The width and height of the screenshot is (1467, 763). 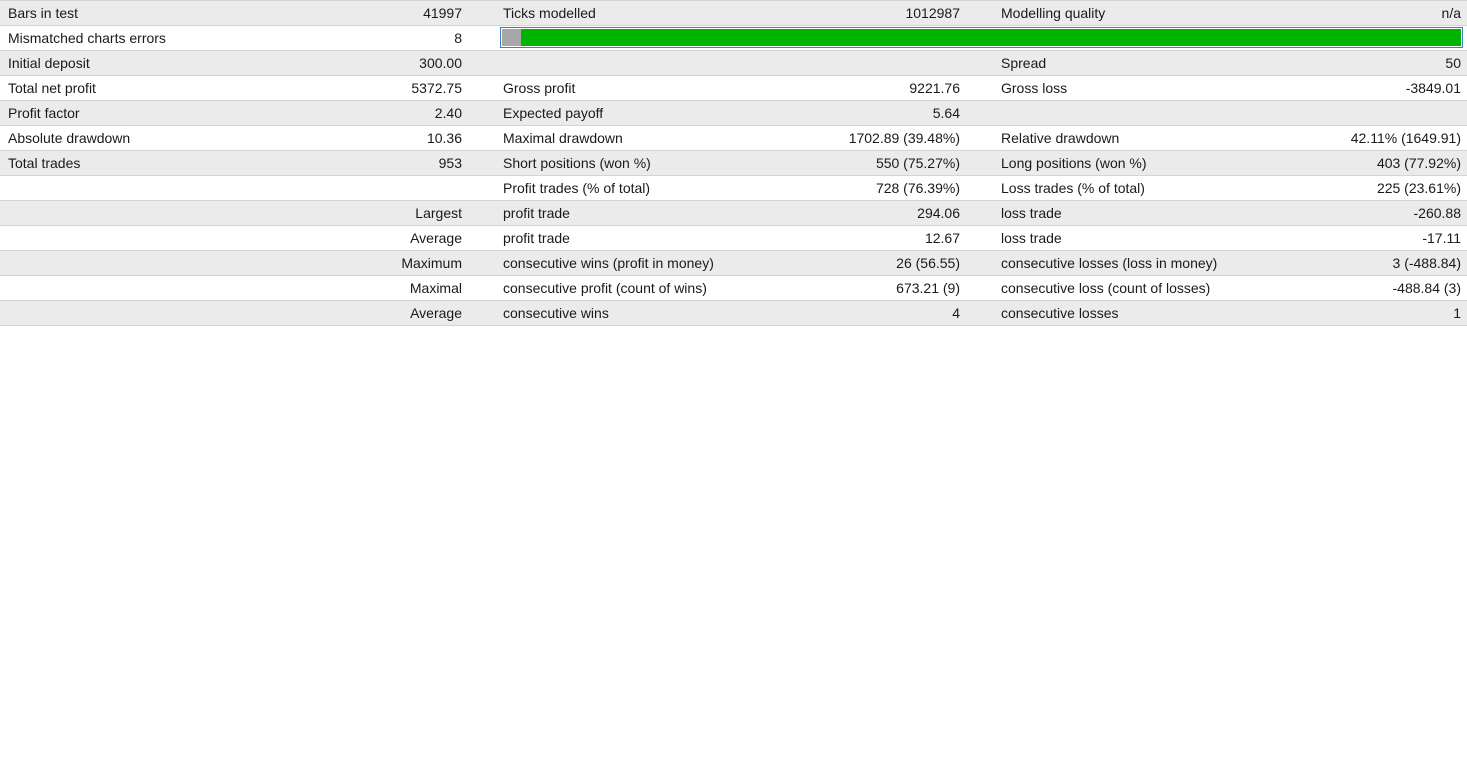 I want to click on label-bars-in-test: Bars in test, so click(x=43, y=13).